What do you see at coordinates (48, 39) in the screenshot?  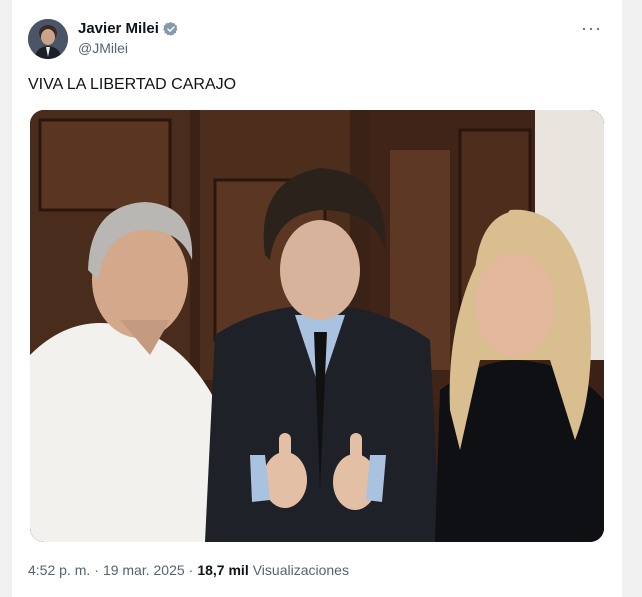 I see `avatar` at bounding box center [48, 39].